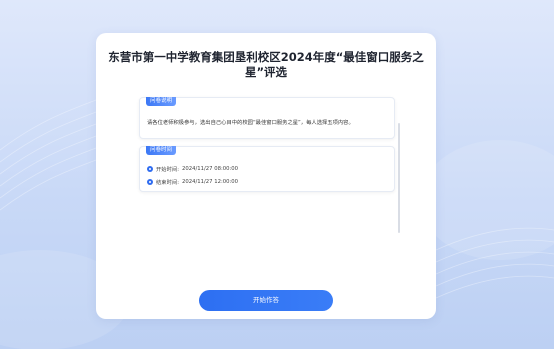 Image resolution: width=554 pixels, height=349 pixels. I want to click on start-time-label: 开始时间:, so click(167, 170).